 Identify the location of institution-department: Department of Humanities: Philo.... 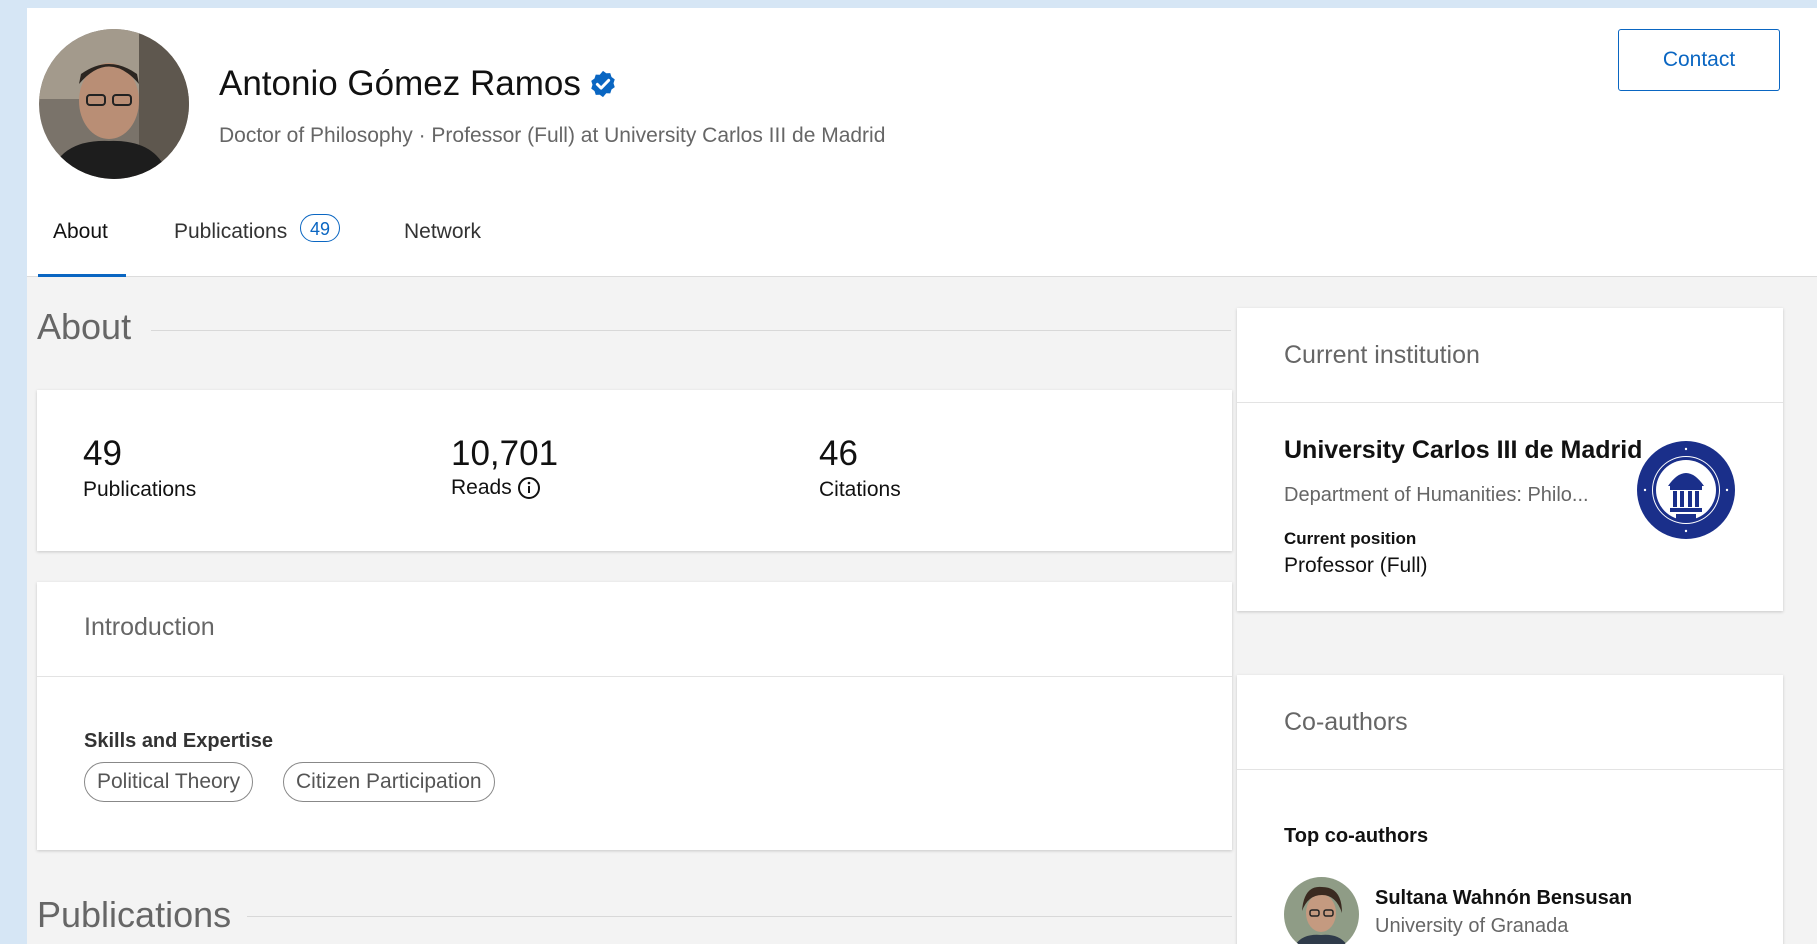
(1436, 495).